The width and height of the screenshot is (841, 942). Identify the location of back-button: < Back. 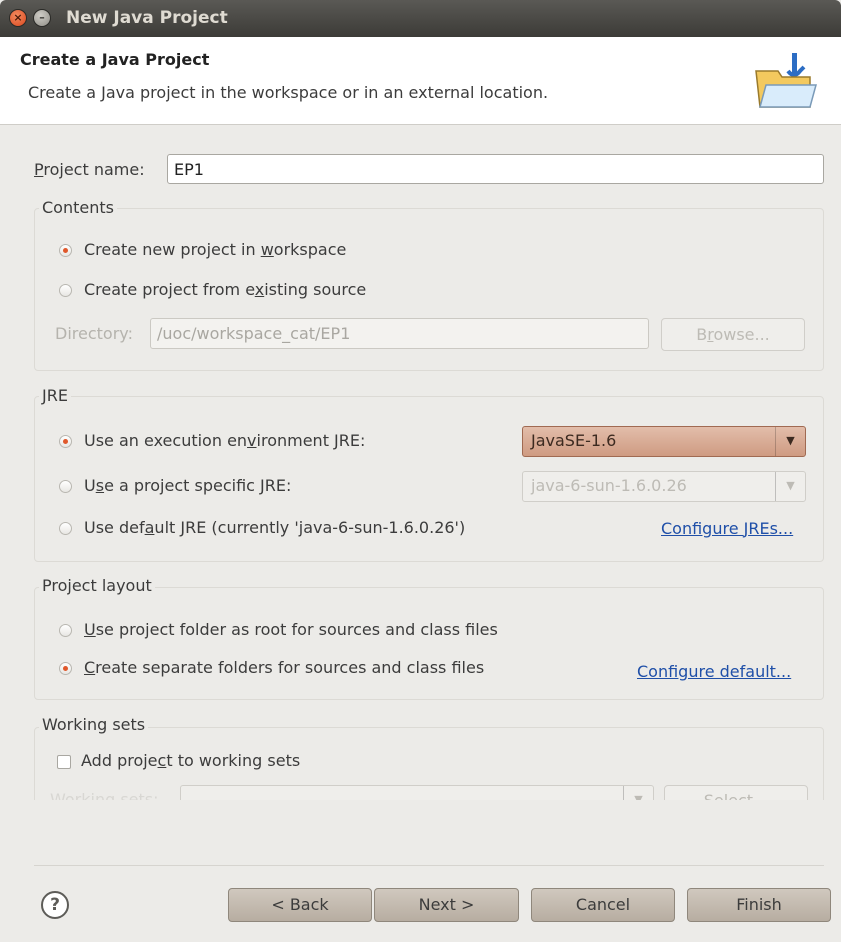
(300, 905).